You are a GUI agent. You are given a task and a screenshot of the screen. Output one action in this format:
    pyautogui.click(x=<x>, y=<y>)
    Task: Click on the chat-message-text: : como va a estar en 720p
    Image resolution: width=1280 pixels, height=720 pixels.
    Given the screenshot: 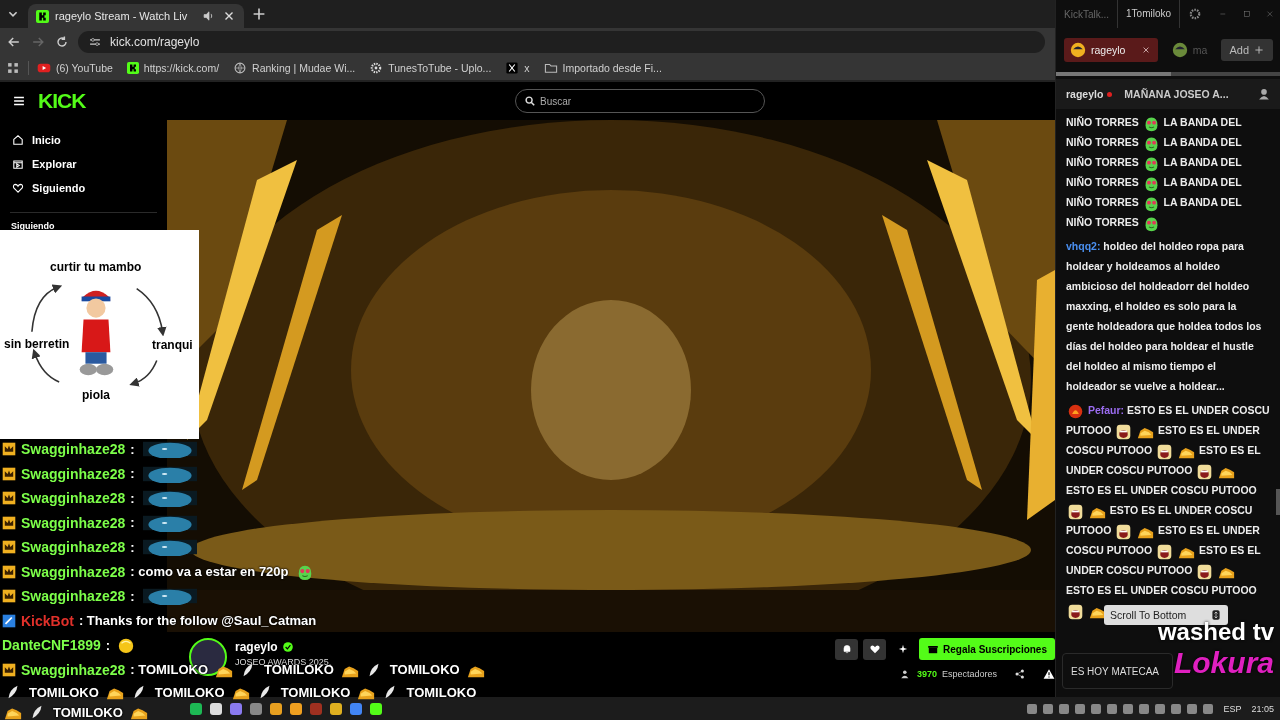 What is the action you would take?
    pyautogui.click(x=209, y=572)
    